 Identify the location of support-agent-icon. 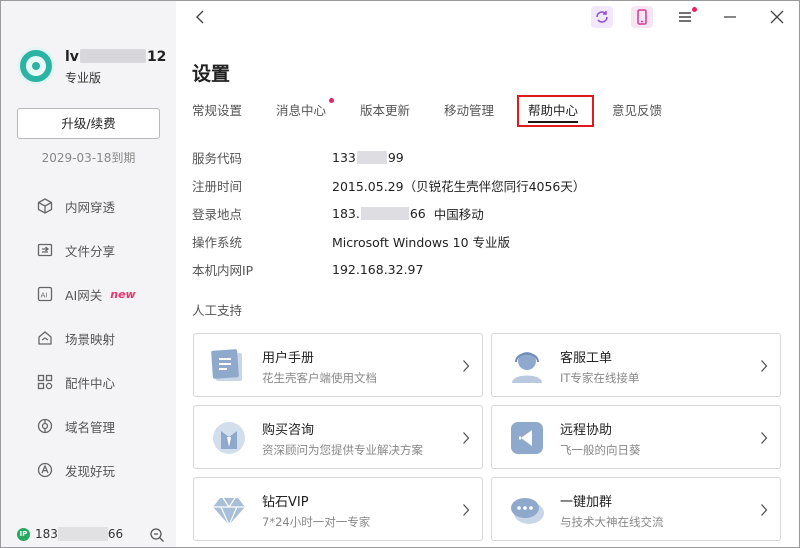
(527, 367).